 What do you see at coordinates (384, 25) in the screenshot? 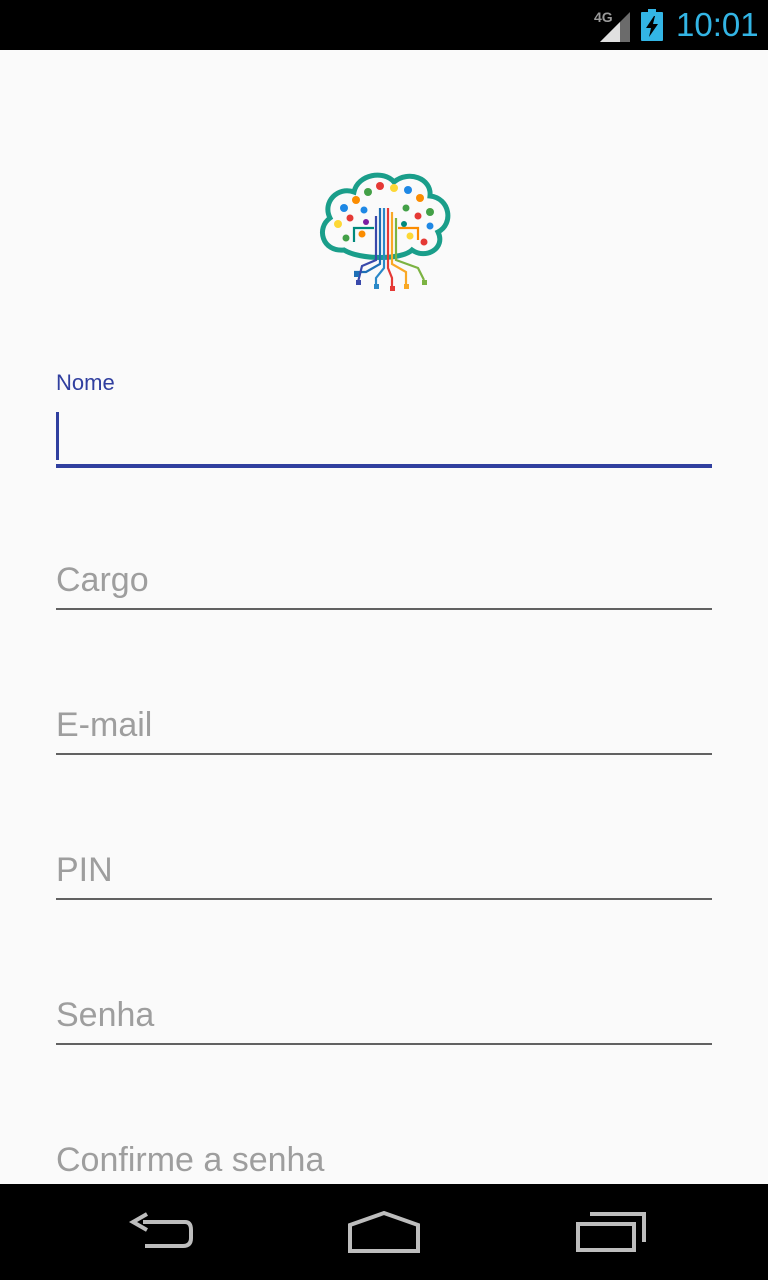
I see `status-bar: 4G 10:01` at bounding box center [384, 25].